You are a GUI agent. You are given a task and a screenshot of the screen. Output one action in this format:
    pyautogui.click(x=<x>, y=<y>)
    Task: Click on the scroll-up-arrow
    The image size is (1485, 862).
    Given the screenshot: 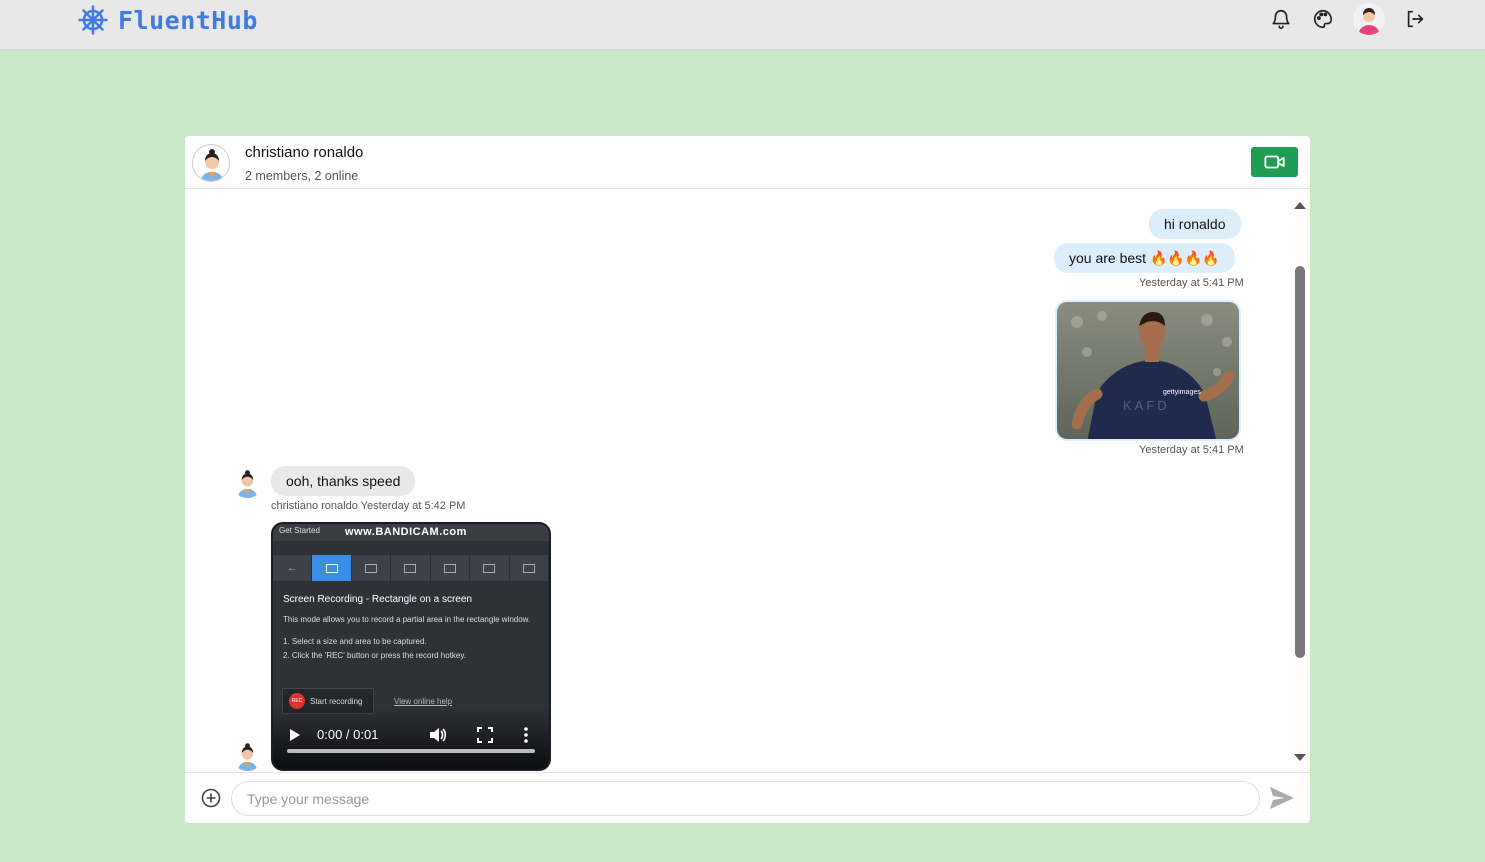 What is the action you would take?
    pyautogui.click(x=1300, y=205)
    